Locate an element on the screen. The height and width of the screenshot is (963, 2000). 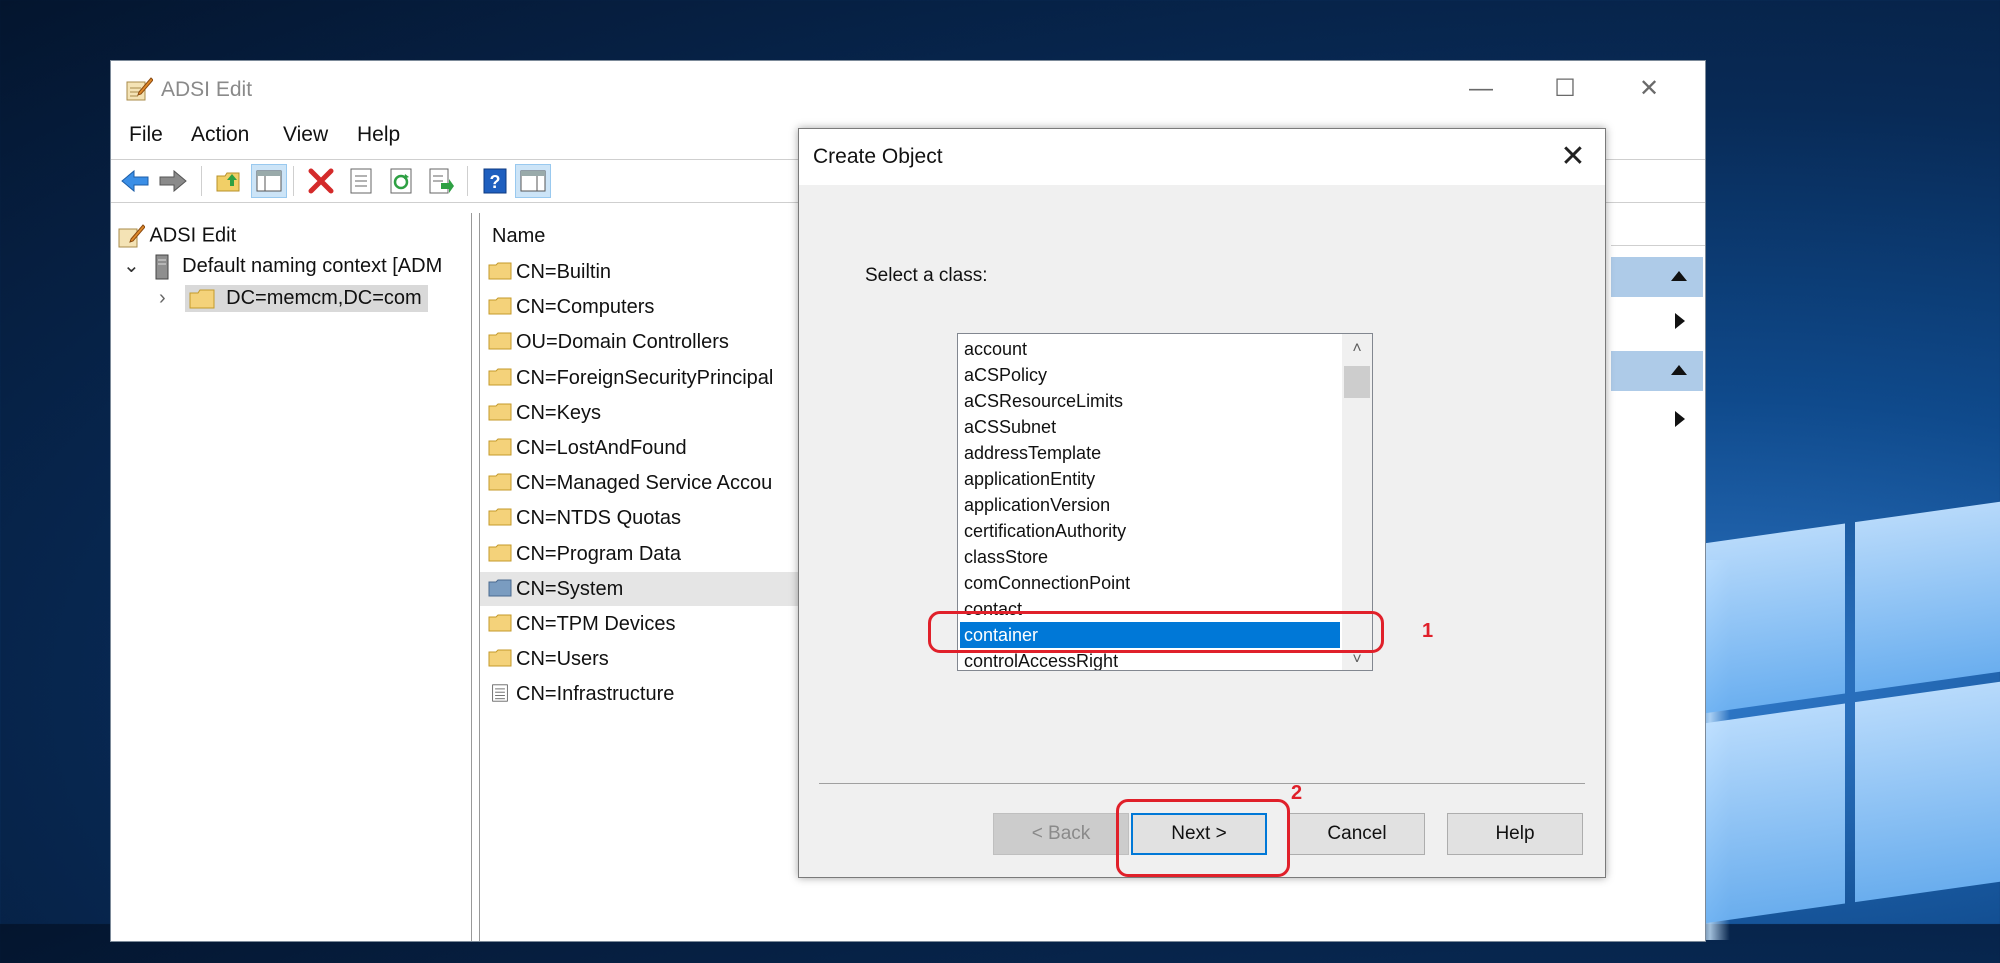
maximize-button: ☐ is located at coordinates (1565, 89).